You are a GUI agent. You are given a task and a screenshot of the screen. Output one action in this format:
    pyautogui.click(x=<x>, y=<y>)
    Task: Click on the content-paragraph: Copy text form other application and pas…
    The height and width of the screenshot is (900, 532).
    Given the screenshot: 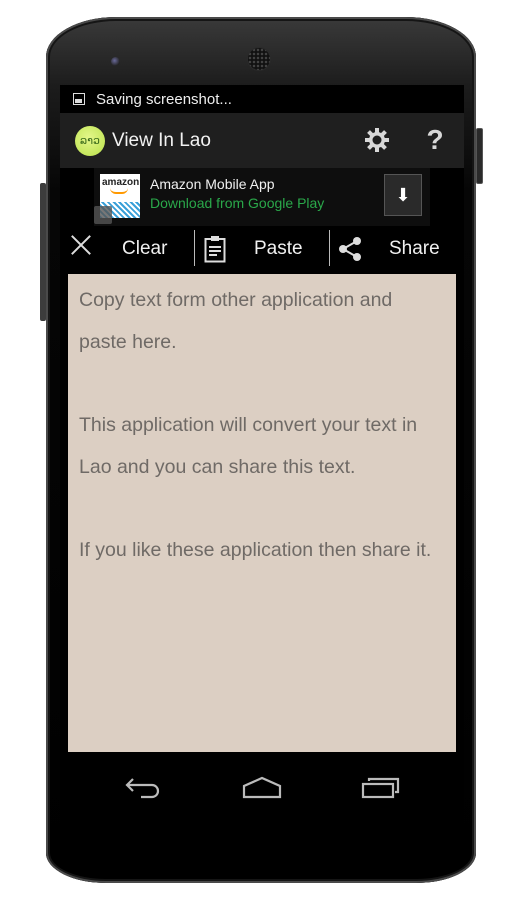 What is the action you would take?
    pyautogui.click(x=236, y=321)
    